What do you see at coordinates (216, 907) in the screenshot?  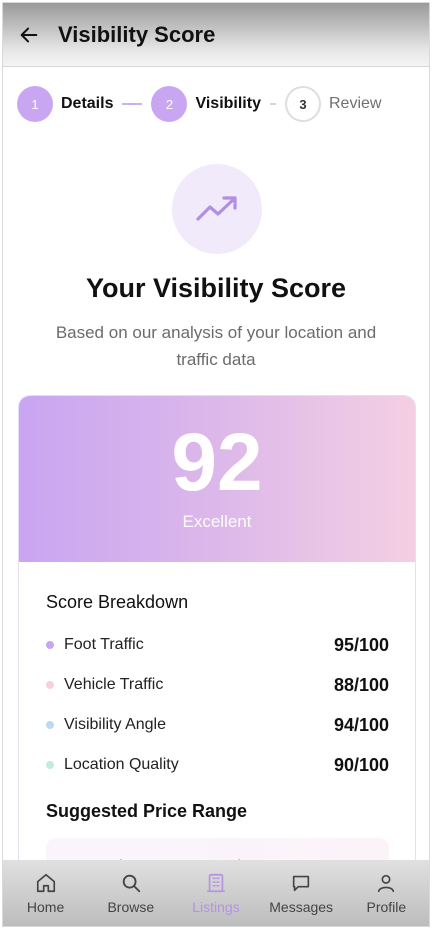 I see `nav-listings-label: Listings` at bounding box center [216, 907].